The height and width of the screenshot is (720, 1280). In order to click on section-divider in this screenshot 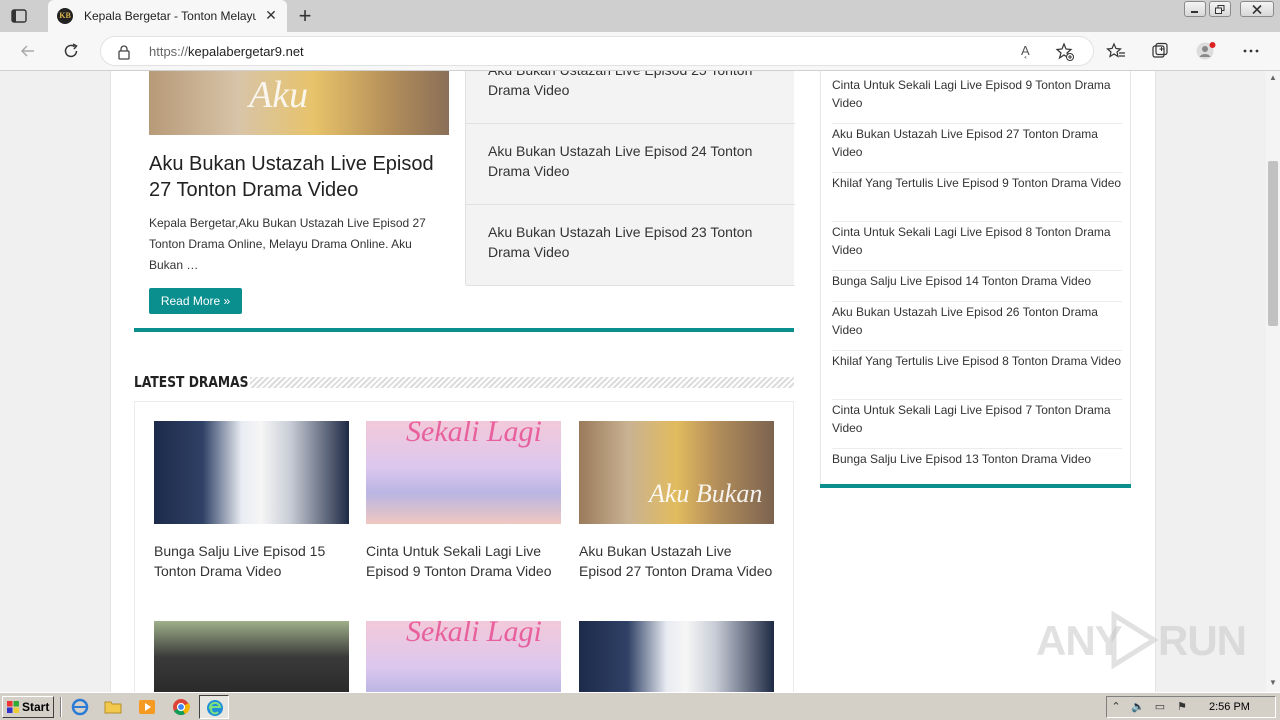, I will do `click(464, 330)`.